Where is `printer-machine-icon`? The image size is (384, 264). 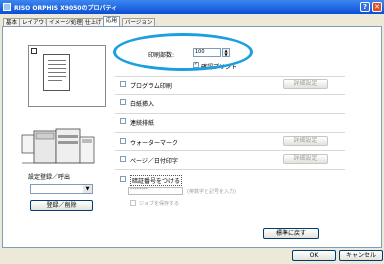 printer-machine-icon is located at coordinates (58, 146).